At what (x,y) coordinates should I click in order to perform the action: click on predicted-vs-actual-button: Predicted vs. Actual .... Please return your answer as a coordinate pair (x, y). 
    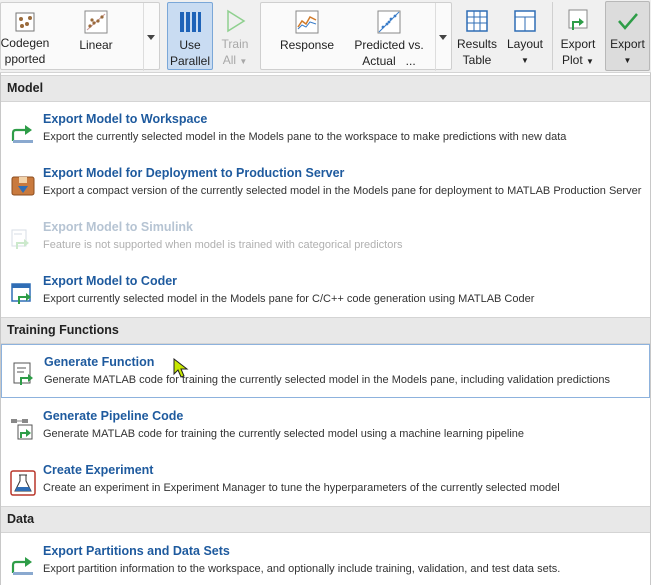
    Looking at the image, I should click on (389, 37).